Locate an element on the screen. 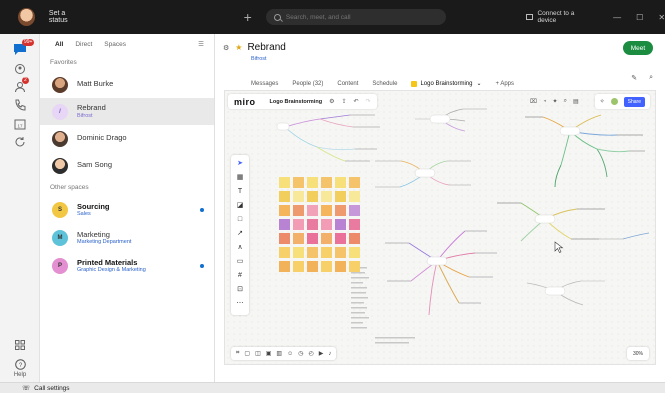  calendar-icon: 17 is located at coordinates (20, 124).